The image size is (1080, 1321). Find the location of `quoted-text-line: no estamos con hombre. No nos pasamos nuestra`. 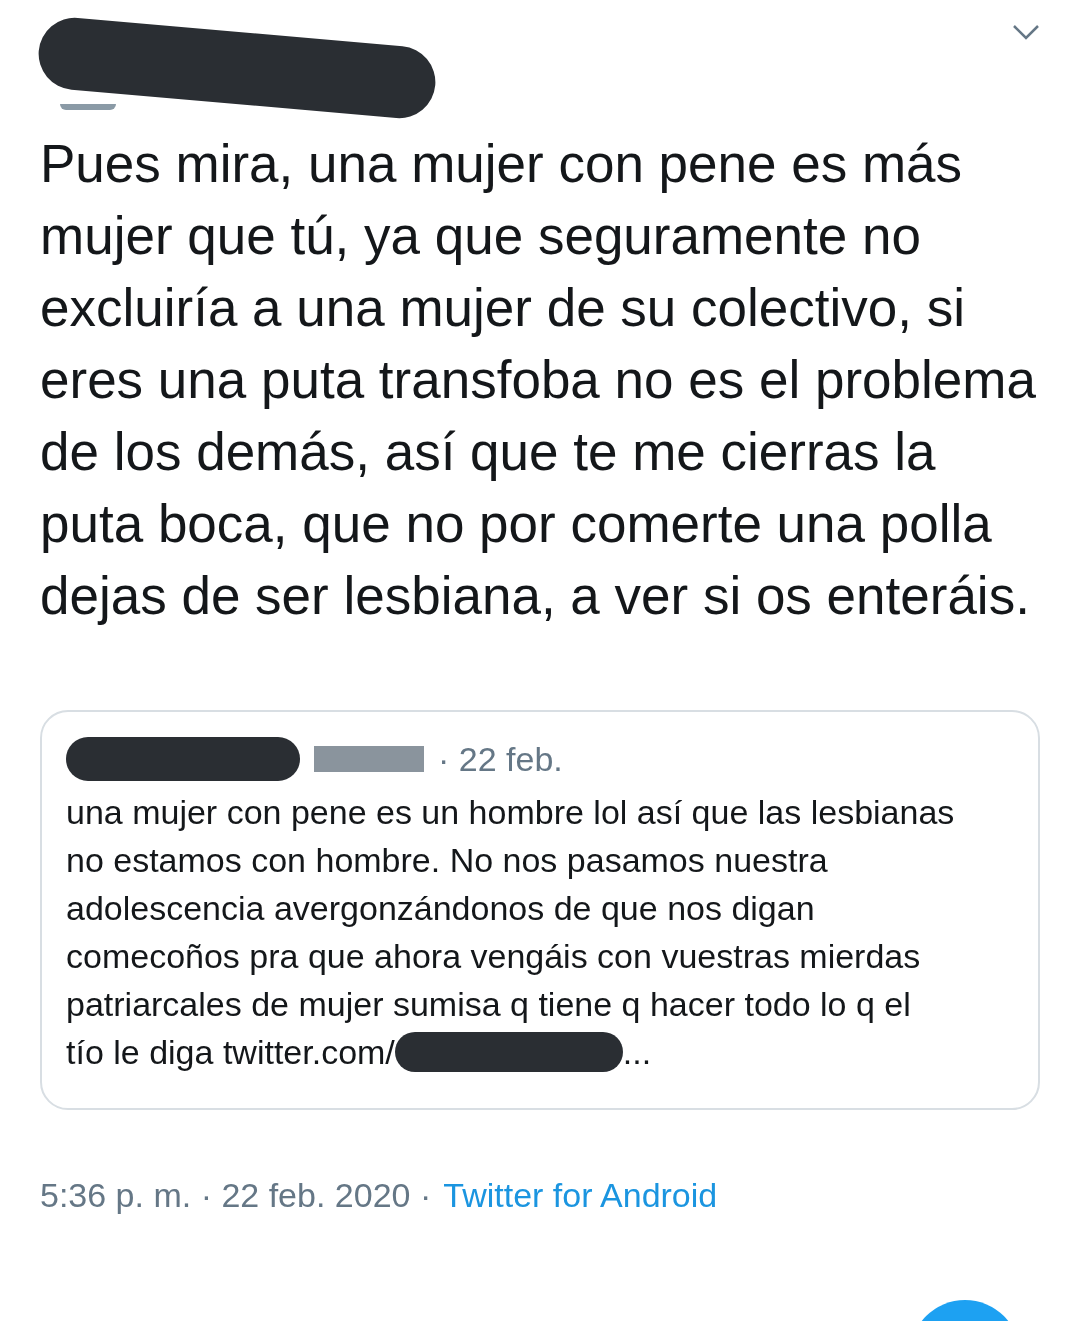

quoted-text-line: no estamos con hombre. No nos pasamos nuestra is located at coordinates (447, 860).